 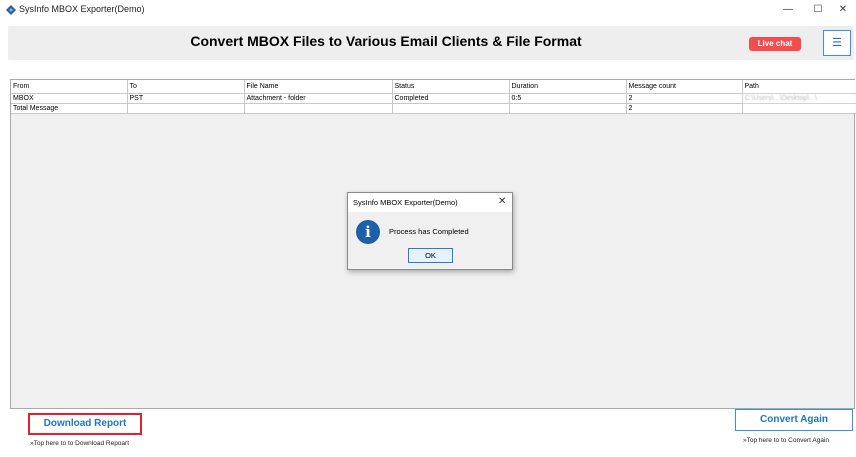 I want to click on table-cell: MBOX, so click(x=69, y=98).